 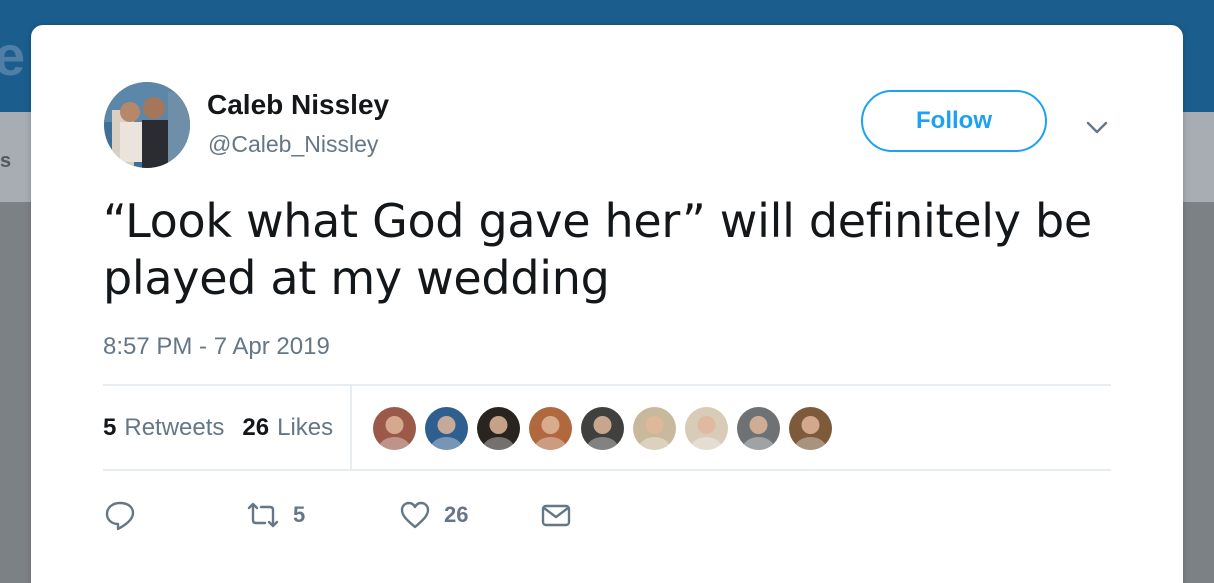 I want to click on chevron-down-icon, so click(x=1097, y=127).